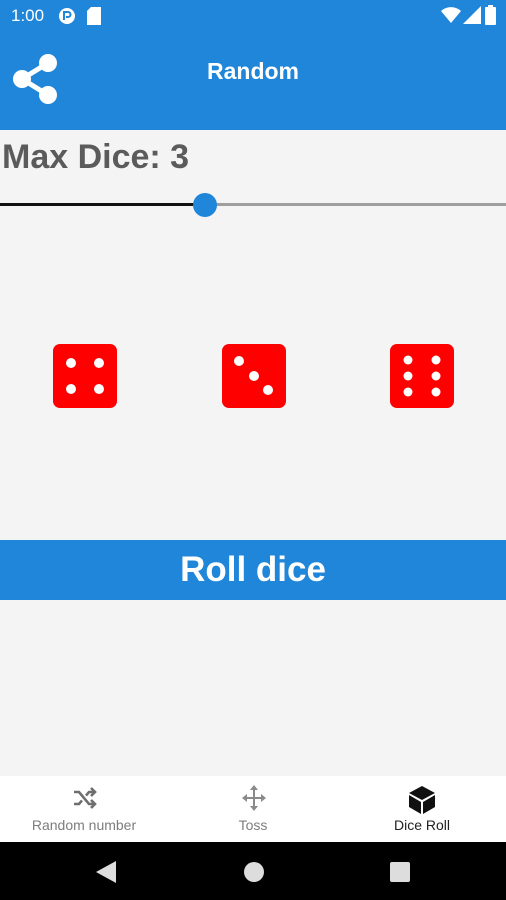  What do you see at coordinates (422, 802) in the screenshot?
I see `cube-icon` at bounding box center [422, 802].